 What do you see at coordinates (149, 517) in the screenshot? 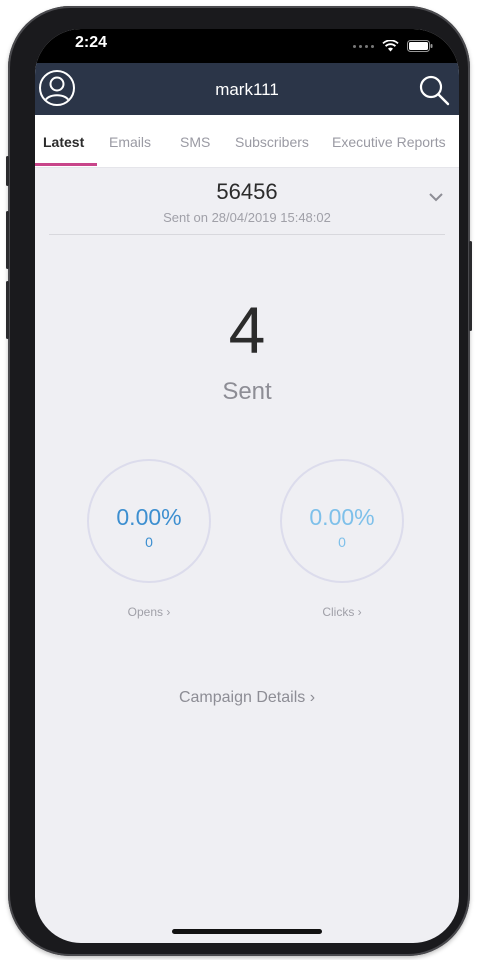
I see `opens-percent: 0.00%` at bounding box center [149, 517].